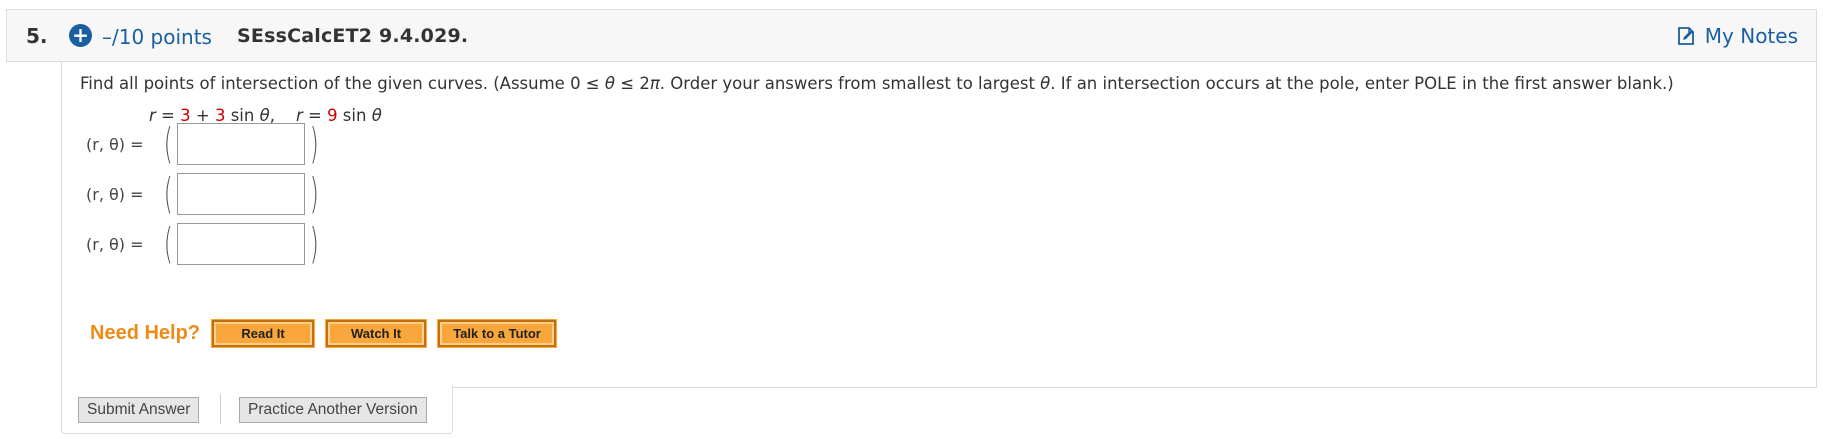 This screenshot has width=1823, height=439. I want to click on plus-circle-icon: +, so click(80, 35).